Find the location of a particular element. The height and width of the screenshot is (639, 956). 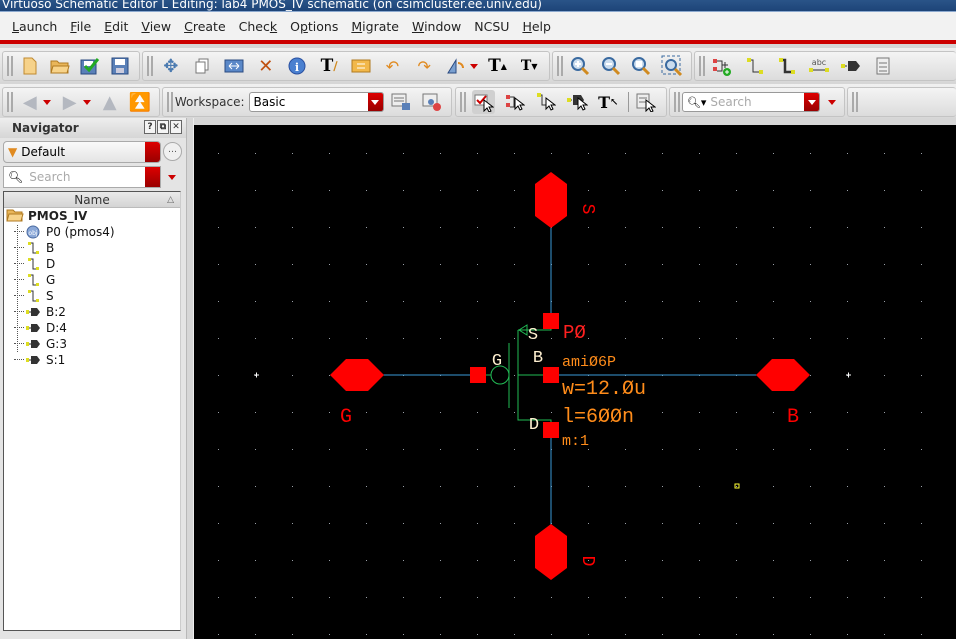

pin-icon is located at coordinates (851, 66).